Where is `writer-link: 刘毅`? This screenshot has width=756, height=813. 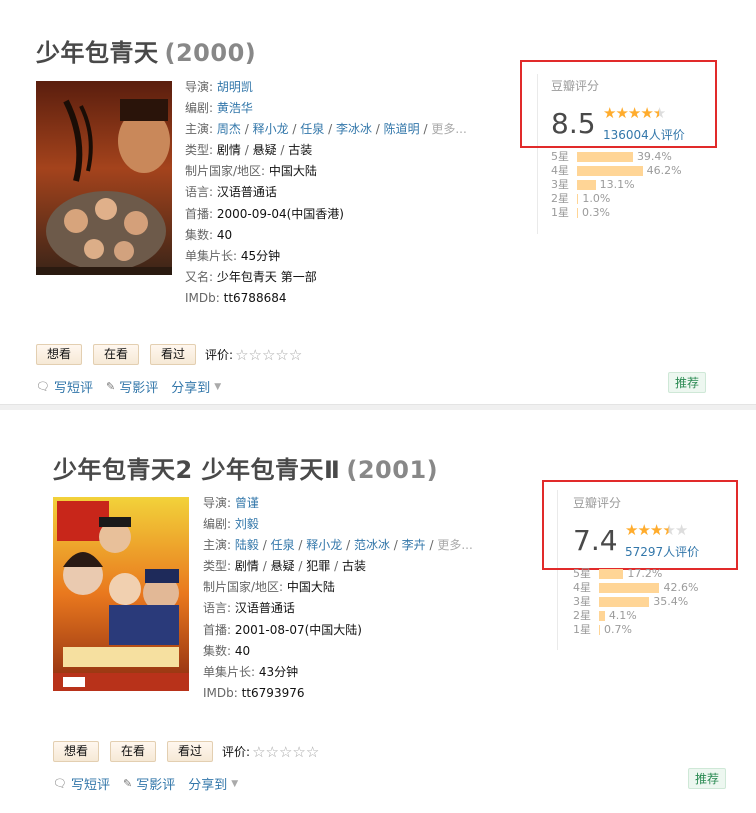
writer-link: 刘毅 is located at coordinates (247, 524).